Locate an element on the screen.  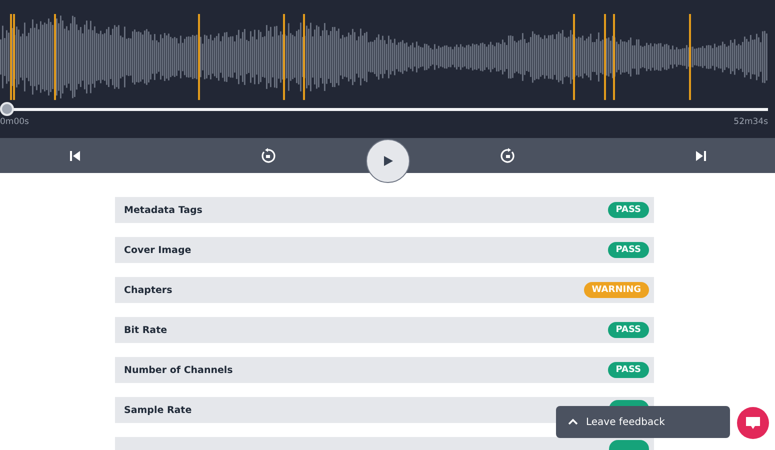
chat-button is located at coordinates (753, 423).